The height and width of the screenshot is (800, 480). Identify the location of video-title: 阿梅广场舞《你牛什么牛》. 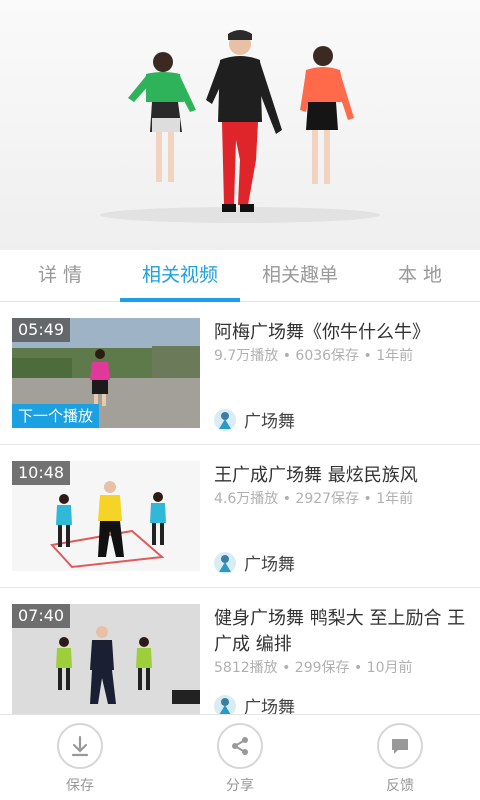
(344, 333).